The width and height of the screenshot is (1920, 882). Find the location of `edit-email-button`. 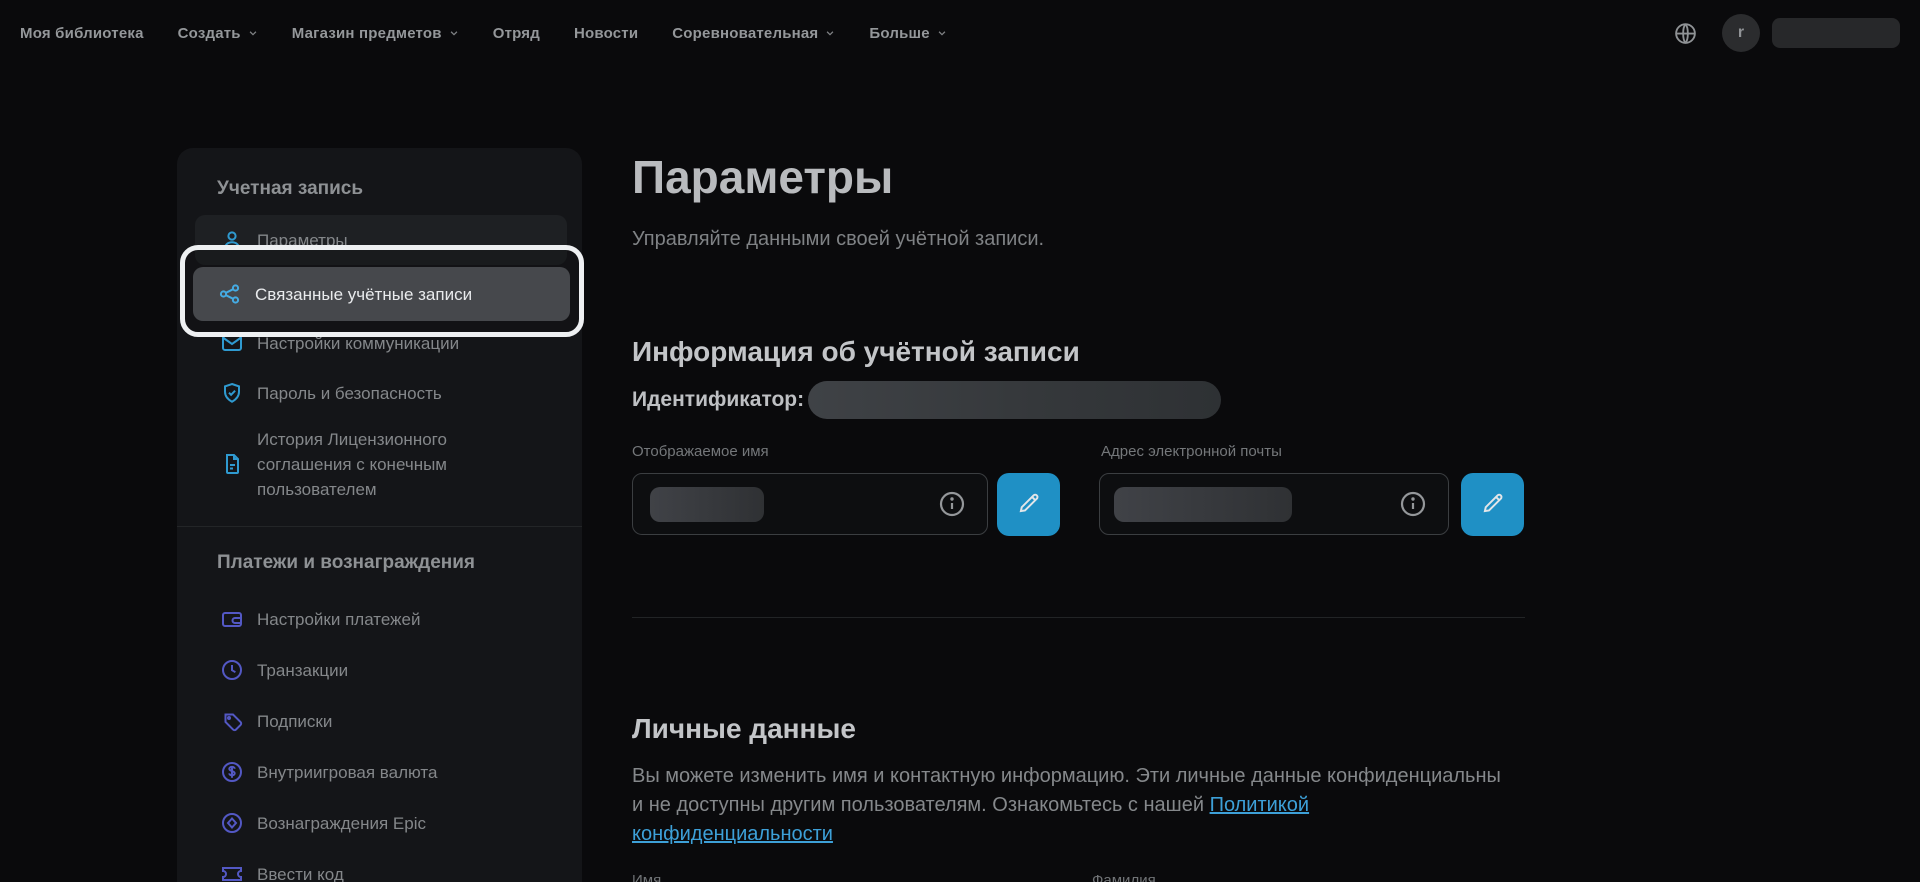

edit-email-button is located at coordinates (1492, 504).